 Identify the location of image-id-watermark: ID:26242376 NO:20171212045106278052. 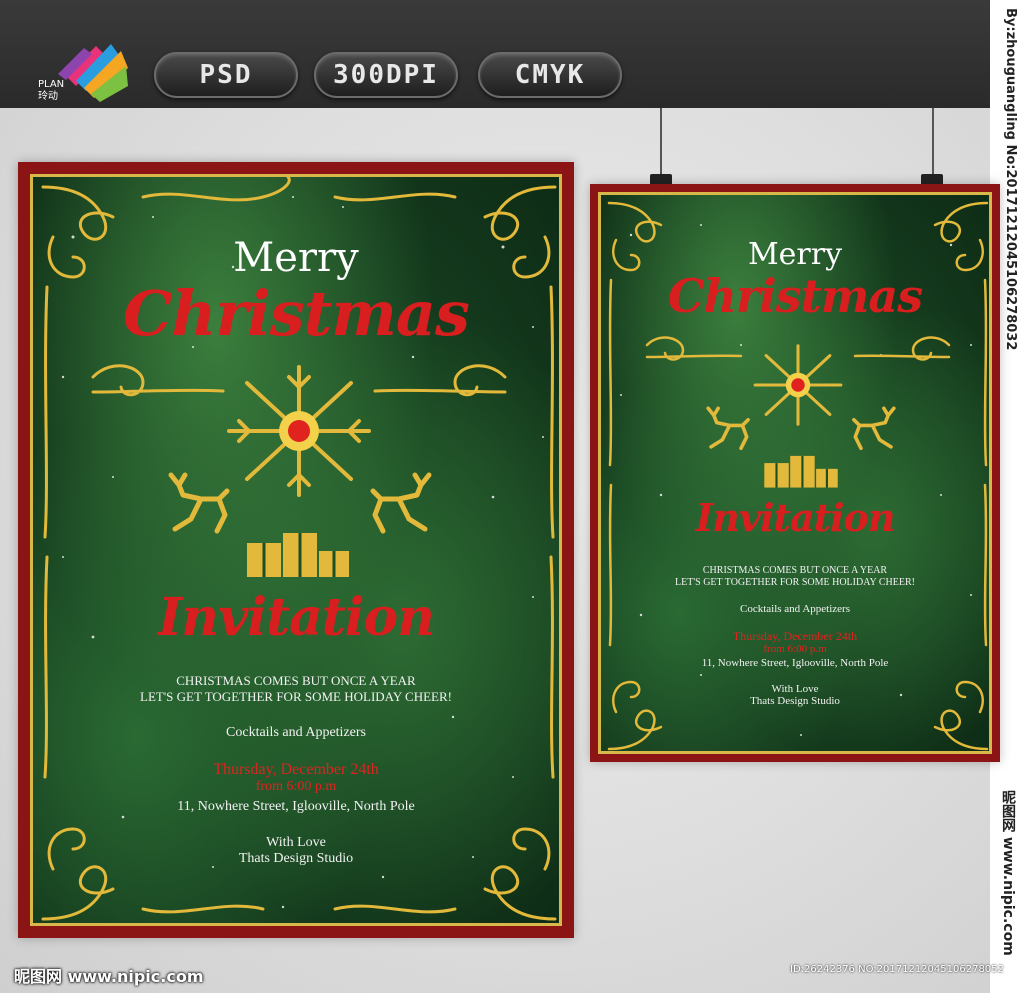
(897, 969).